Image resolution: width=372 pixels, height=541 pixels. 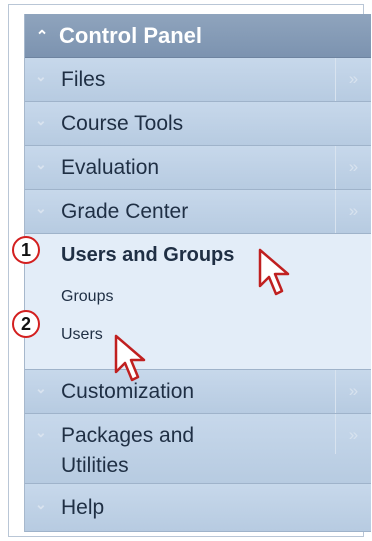 What do you see at coordinates (83, 507) in the screenshot?
I see `menu-item-label: Help` at bounding box center [83, 507].